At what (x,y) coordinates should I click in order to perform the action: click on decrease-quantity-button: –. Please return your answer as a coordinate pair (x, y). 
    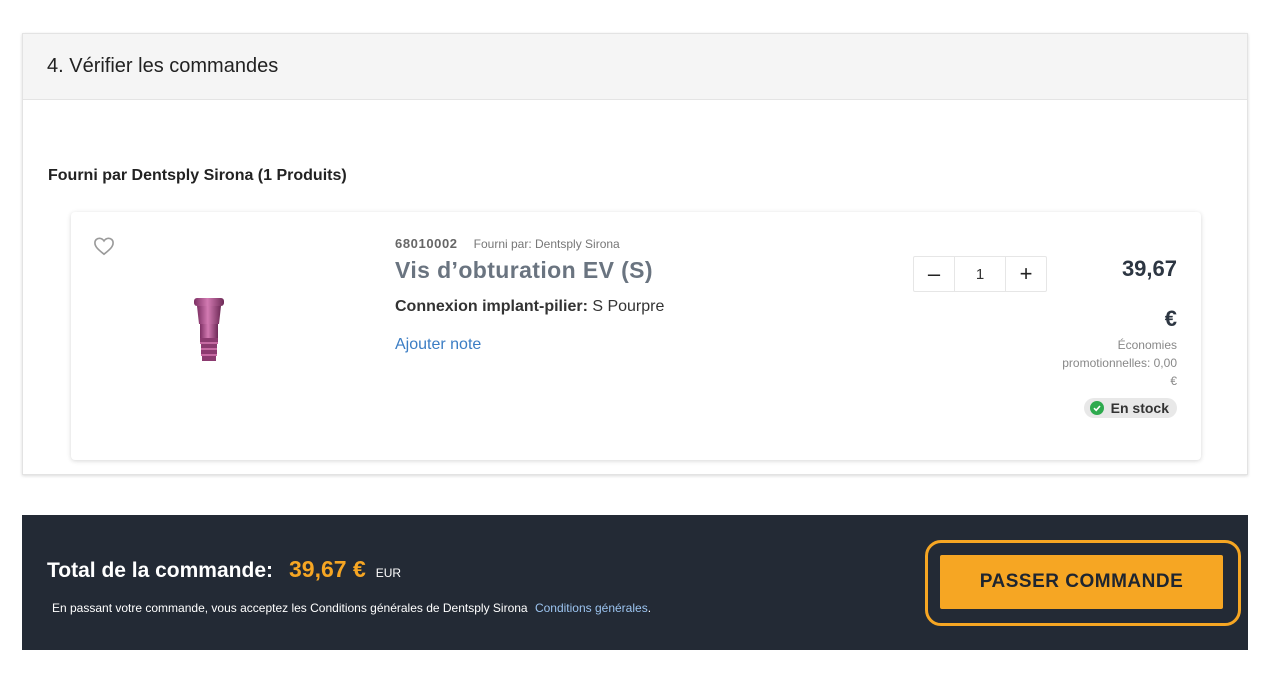
    Looking at the image, I should click on (934, 274).